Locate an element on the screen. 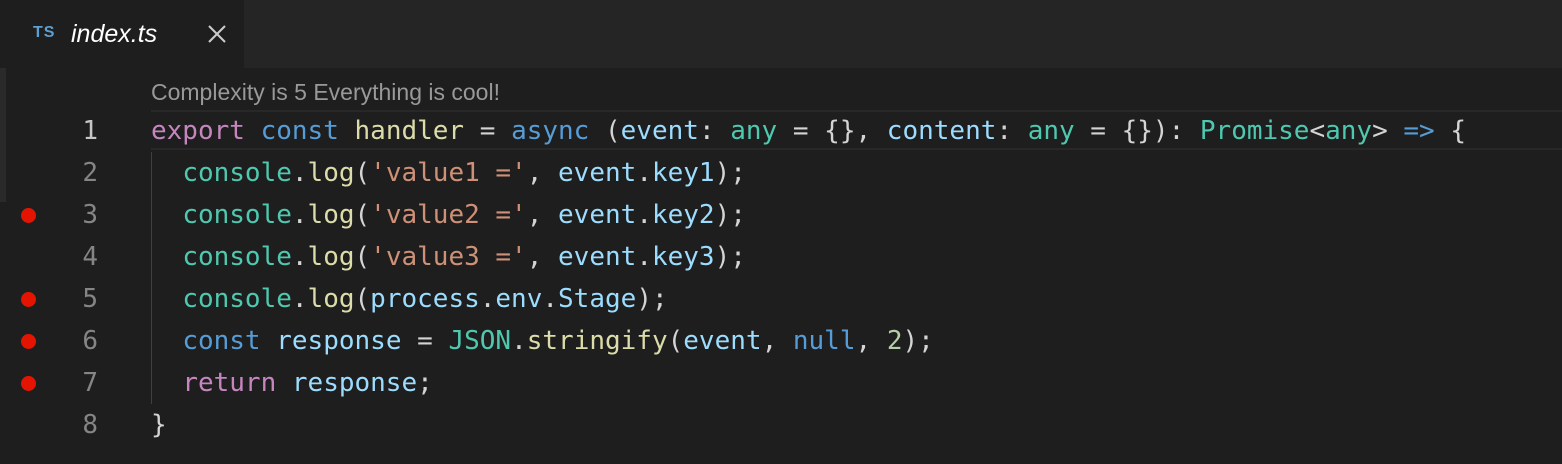 This screenshot has height=464, width=1562. line-content: console.log('value1 =', event.key1); is located at coordinates (448, 173).